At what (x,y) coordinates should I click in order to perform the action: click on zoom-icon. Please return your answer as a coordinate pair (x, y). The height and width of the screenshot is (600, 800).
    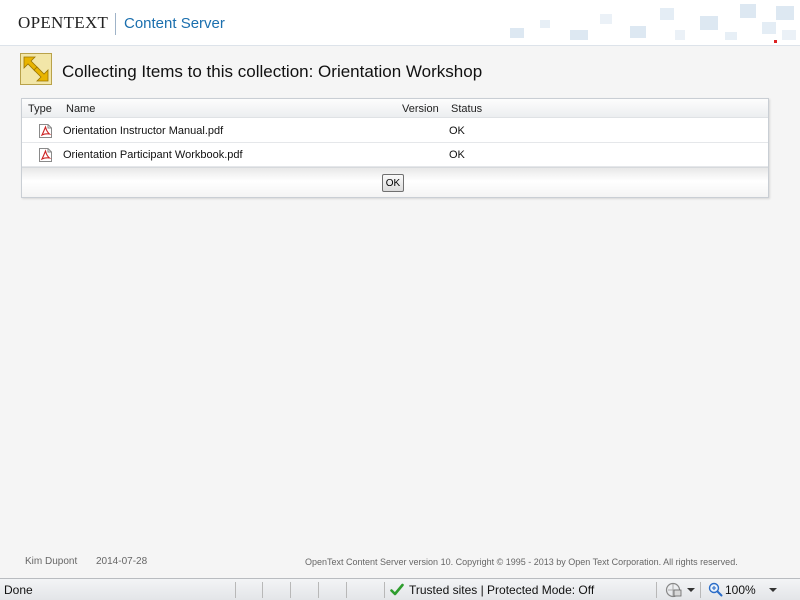
    Looking at the image, I should click on (715, 589).